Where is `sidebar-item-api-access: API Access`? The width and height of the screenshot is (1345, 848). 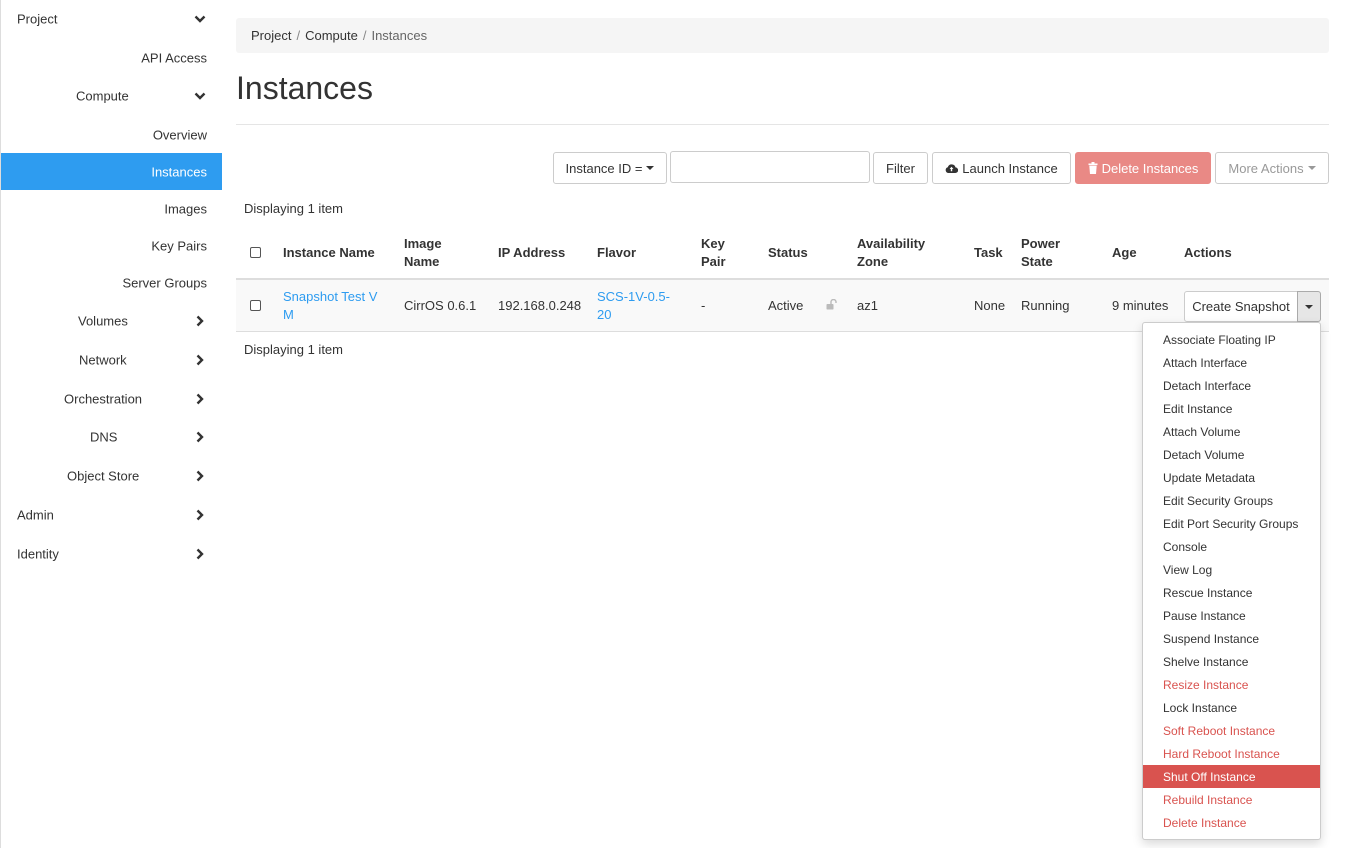 sidebar-item-api-access: API Access is located at coordinates (111, 57).